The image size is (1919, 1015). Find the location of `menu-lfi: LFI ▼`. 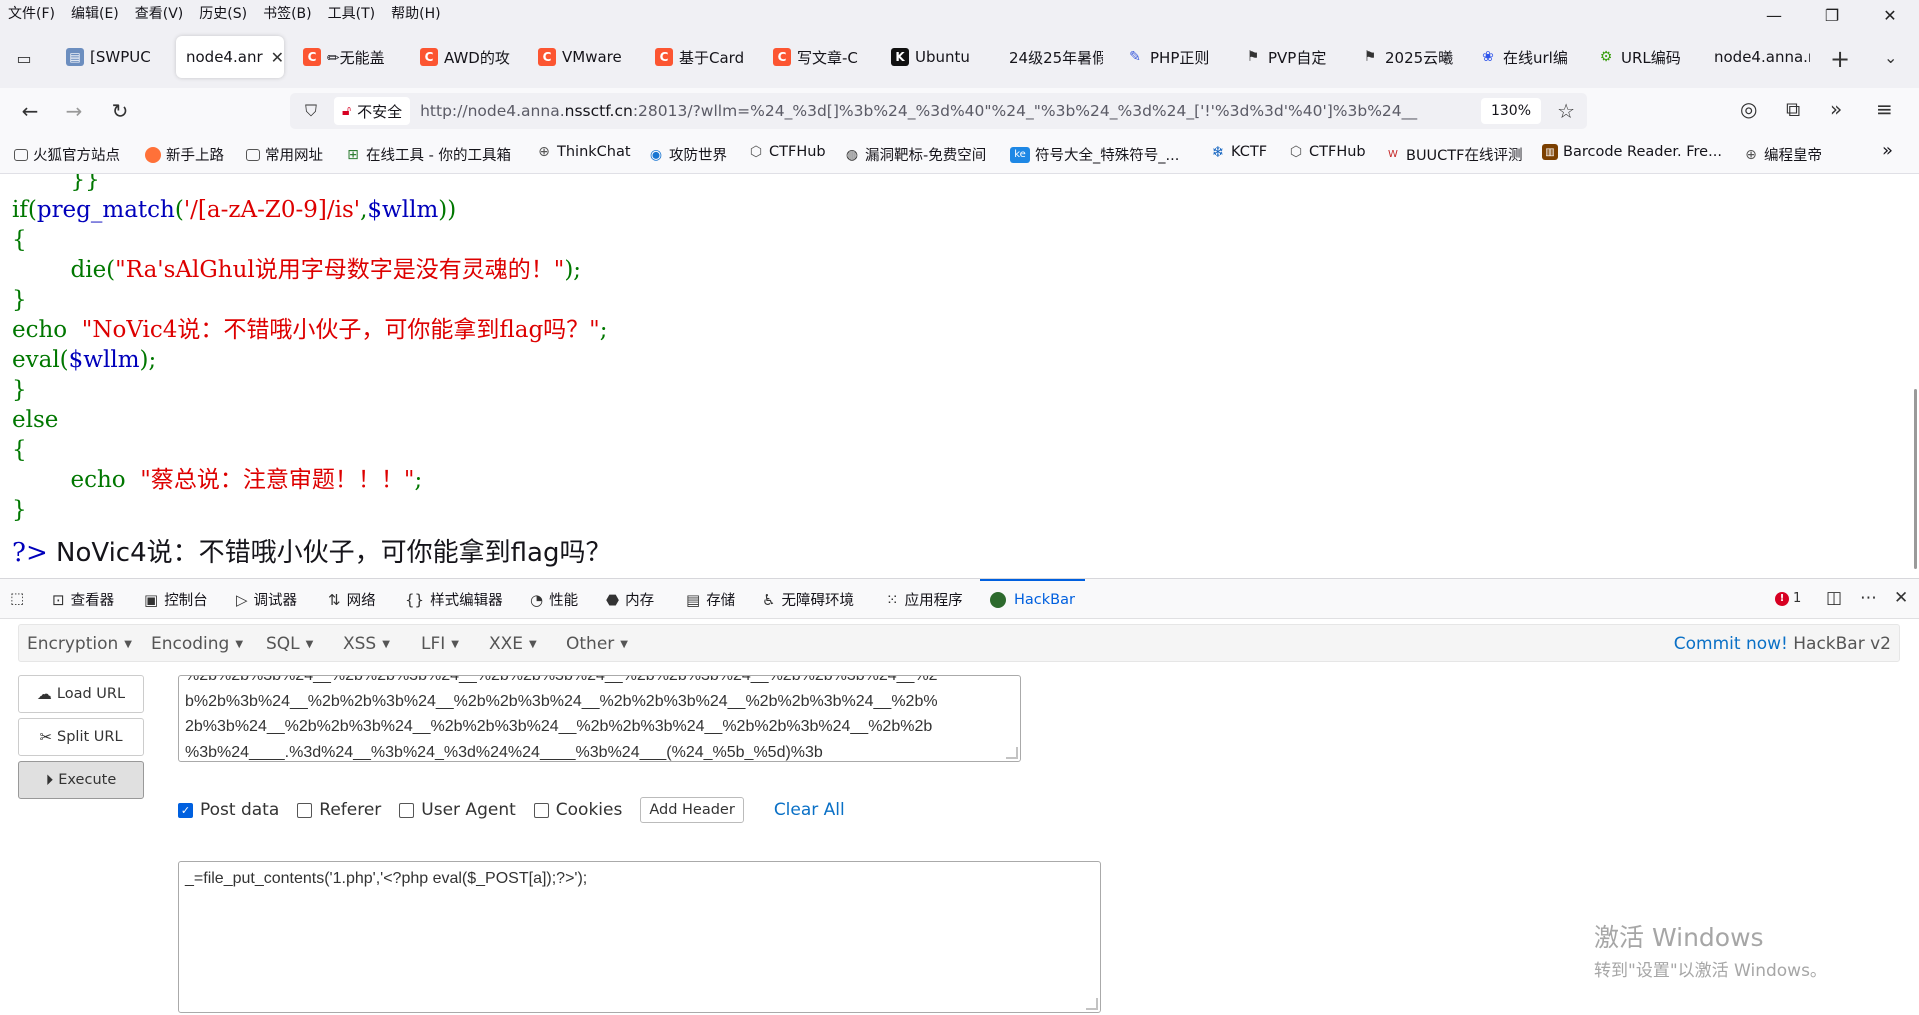

menu-lfi: LFI ▼ is located at coordinates (440, 644).